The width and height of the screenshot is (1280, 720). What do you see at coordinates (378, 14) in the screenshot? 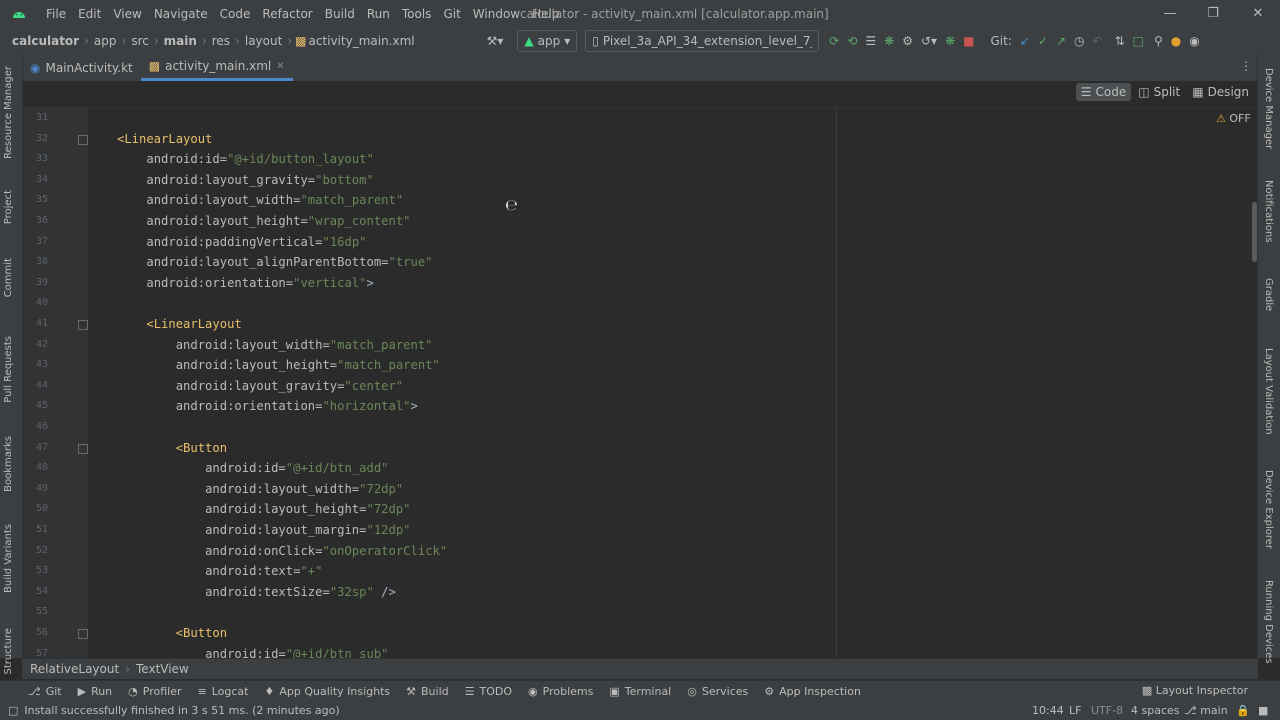
I see `menu-run: Run` at bounding box center [378, 14].